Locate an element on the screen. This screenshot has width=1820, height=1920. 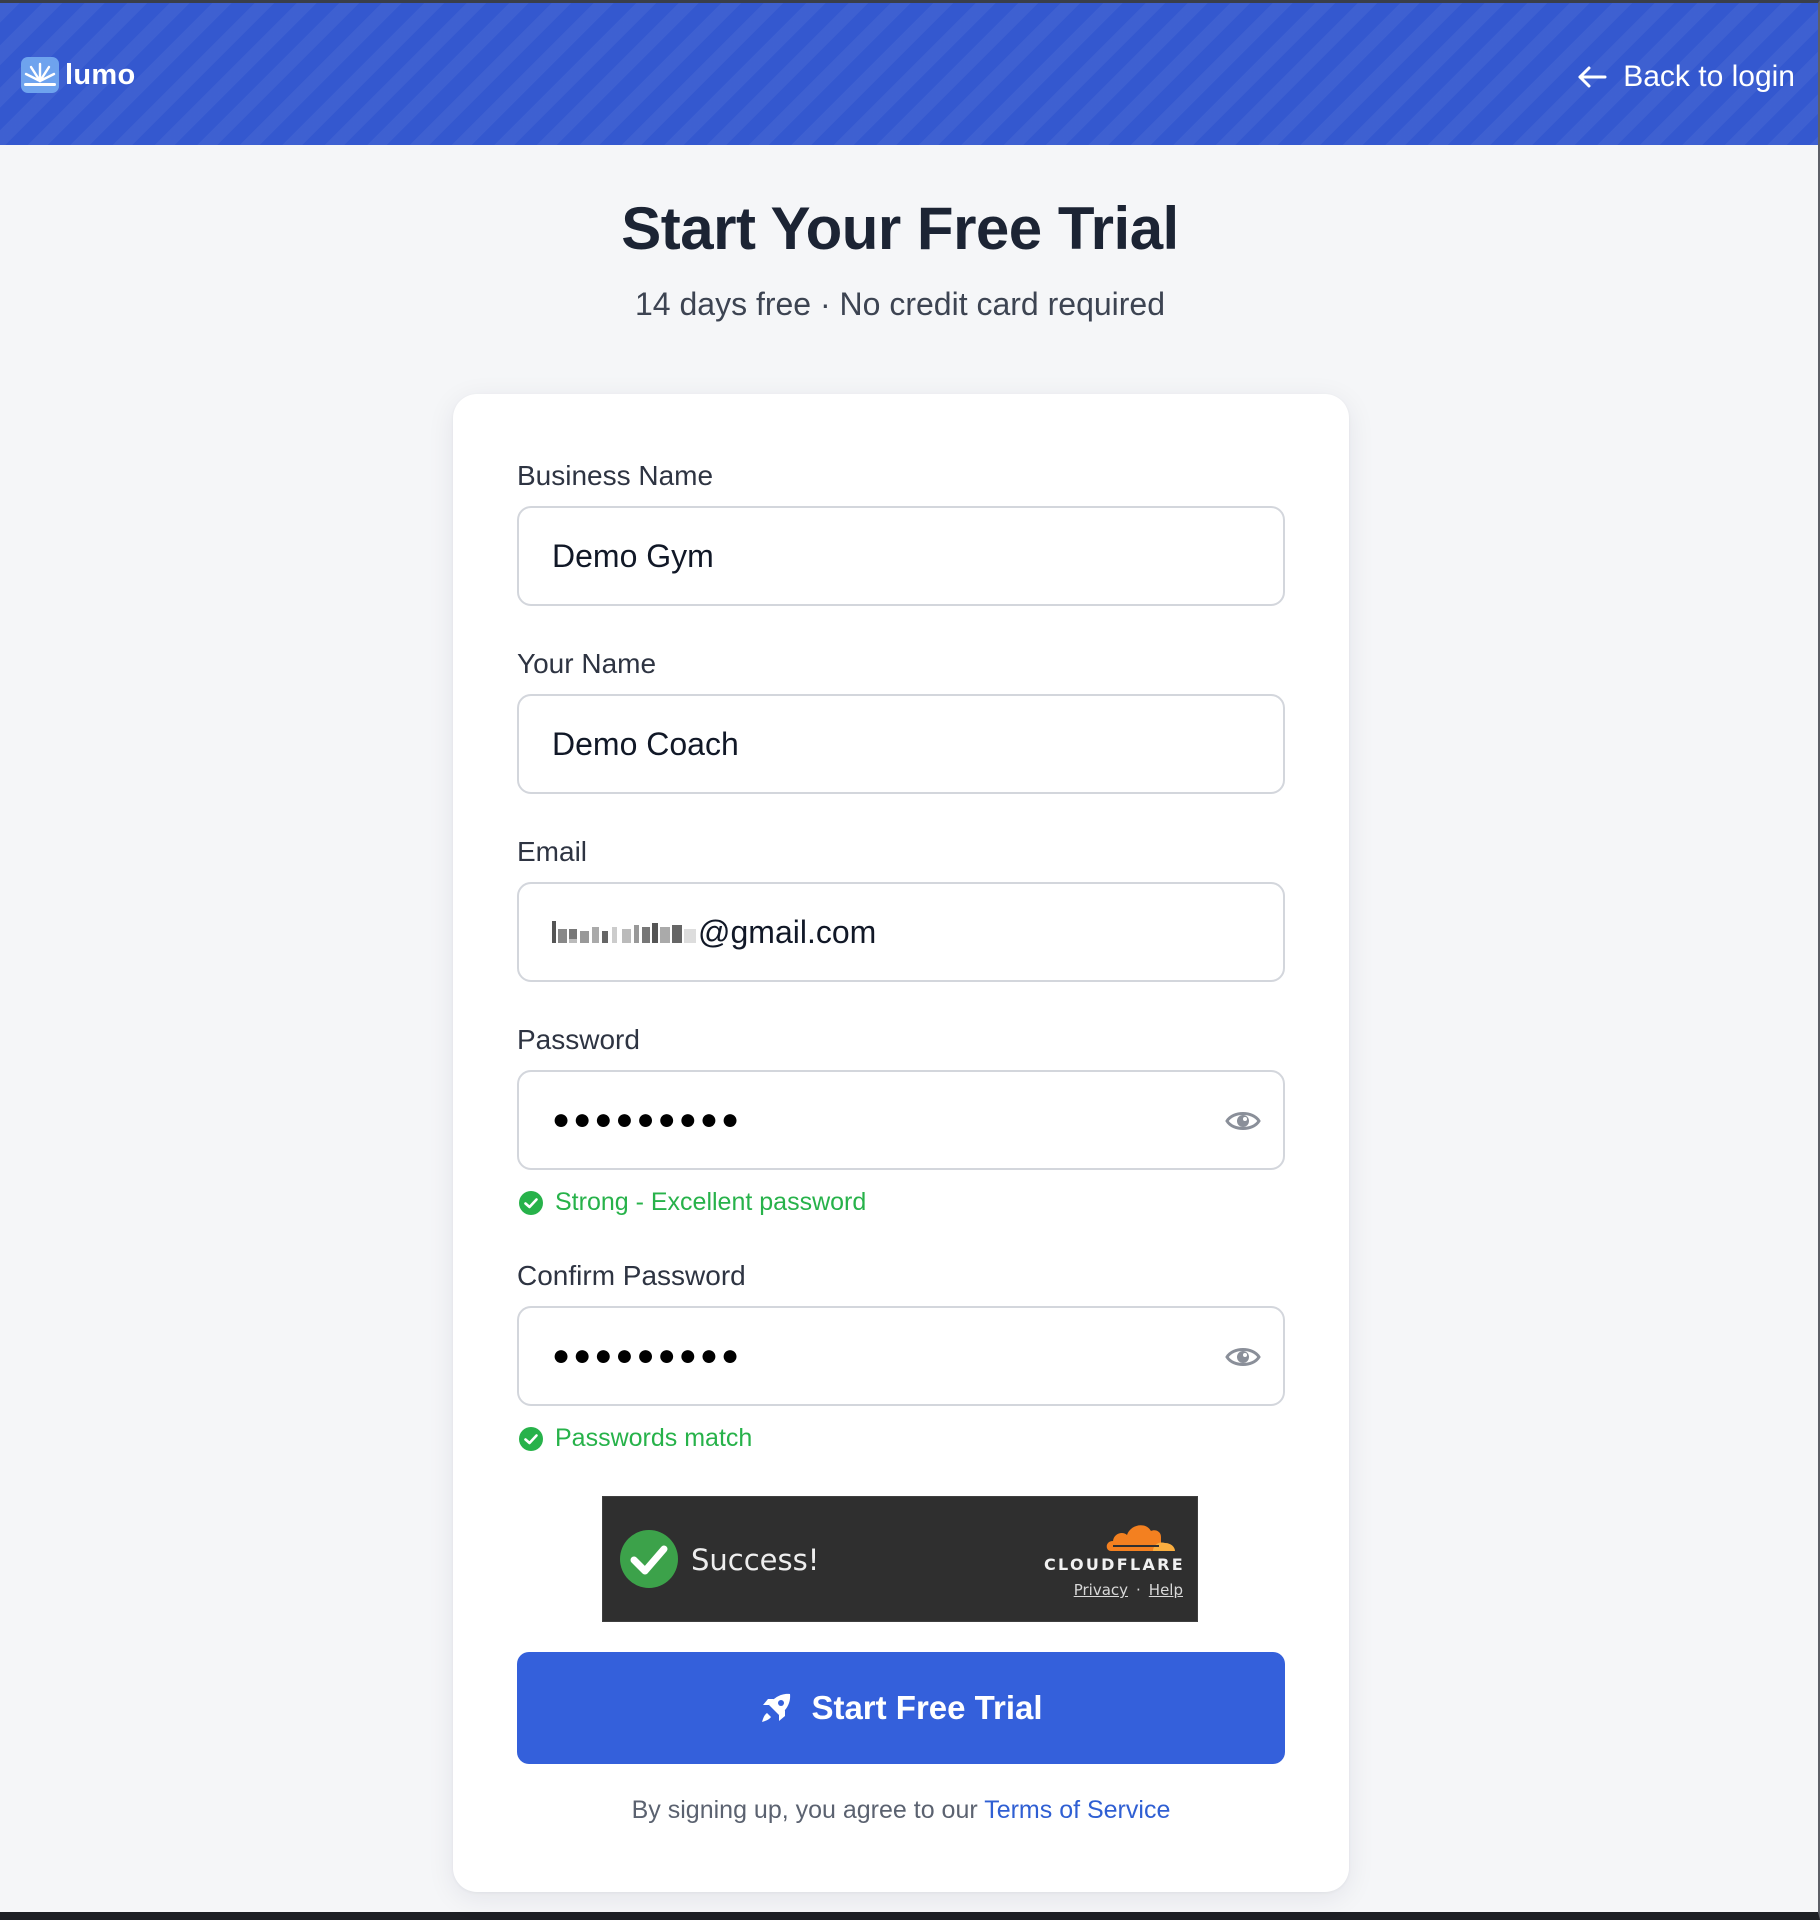
cloudflare-brand: CLOUDFLARE is located at coordinates (1114, 1564).